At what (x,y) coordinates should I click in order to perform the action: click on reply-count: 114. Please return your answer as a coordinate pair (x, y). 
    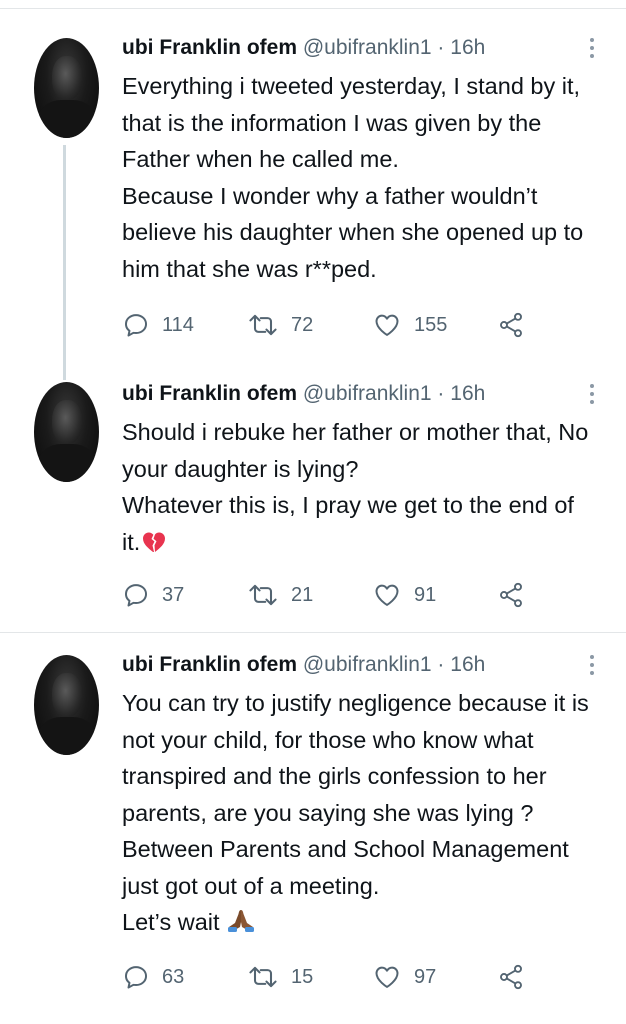
    Looking at the image, I should click on (178, 324).